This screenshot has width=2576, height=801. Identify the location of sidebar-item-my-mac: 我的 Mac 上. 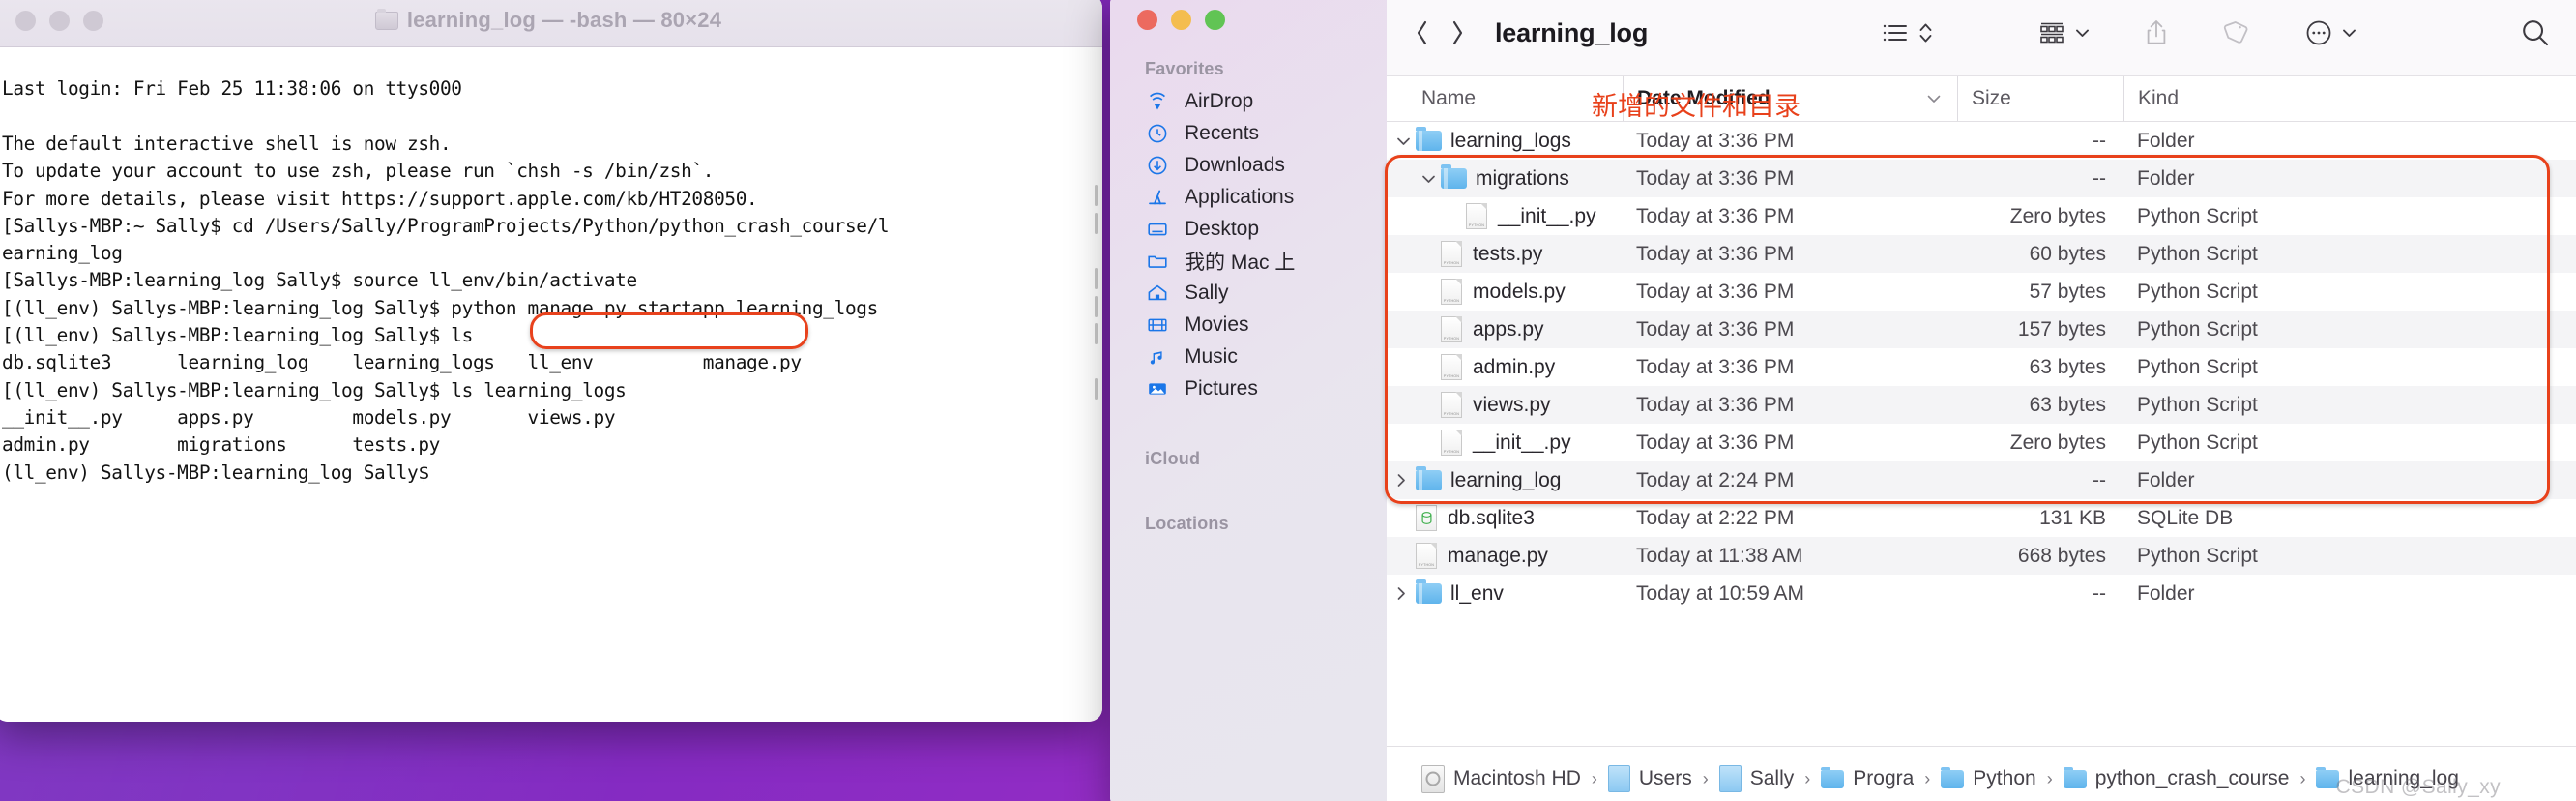
(1248, 261).